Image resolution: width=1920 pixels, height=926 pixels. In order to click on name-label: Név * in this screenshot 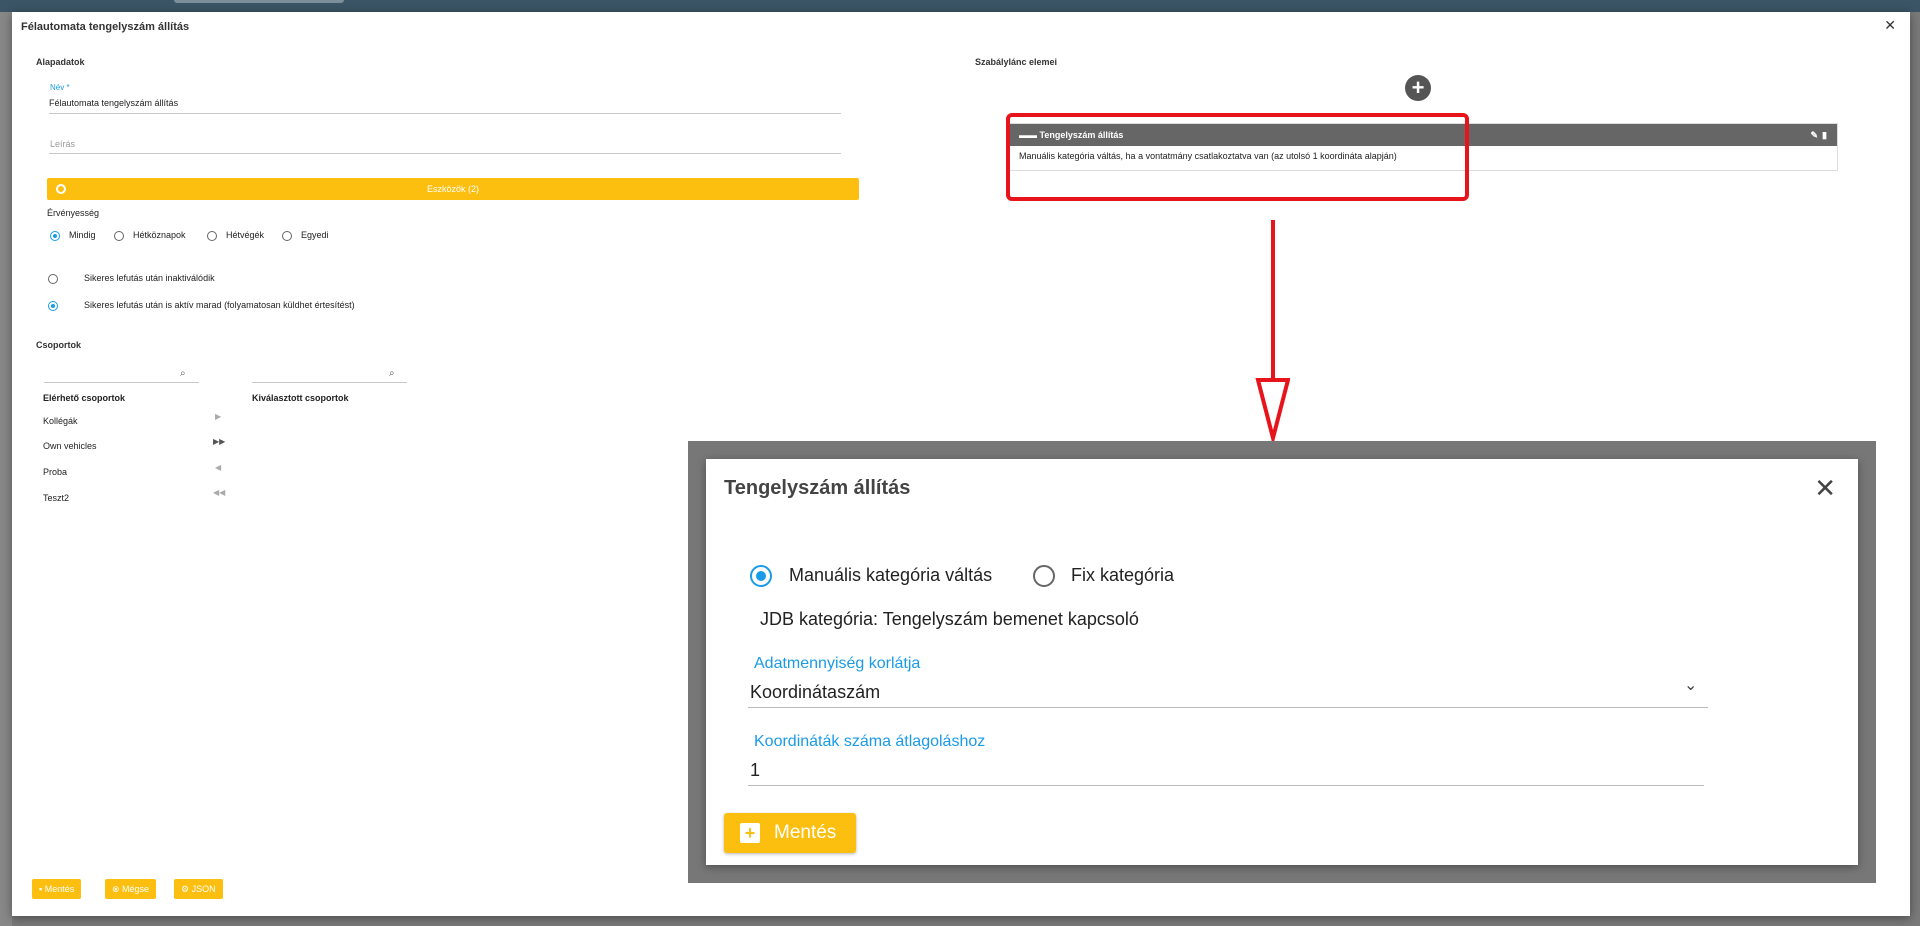, I will do `click(60, 87)`.